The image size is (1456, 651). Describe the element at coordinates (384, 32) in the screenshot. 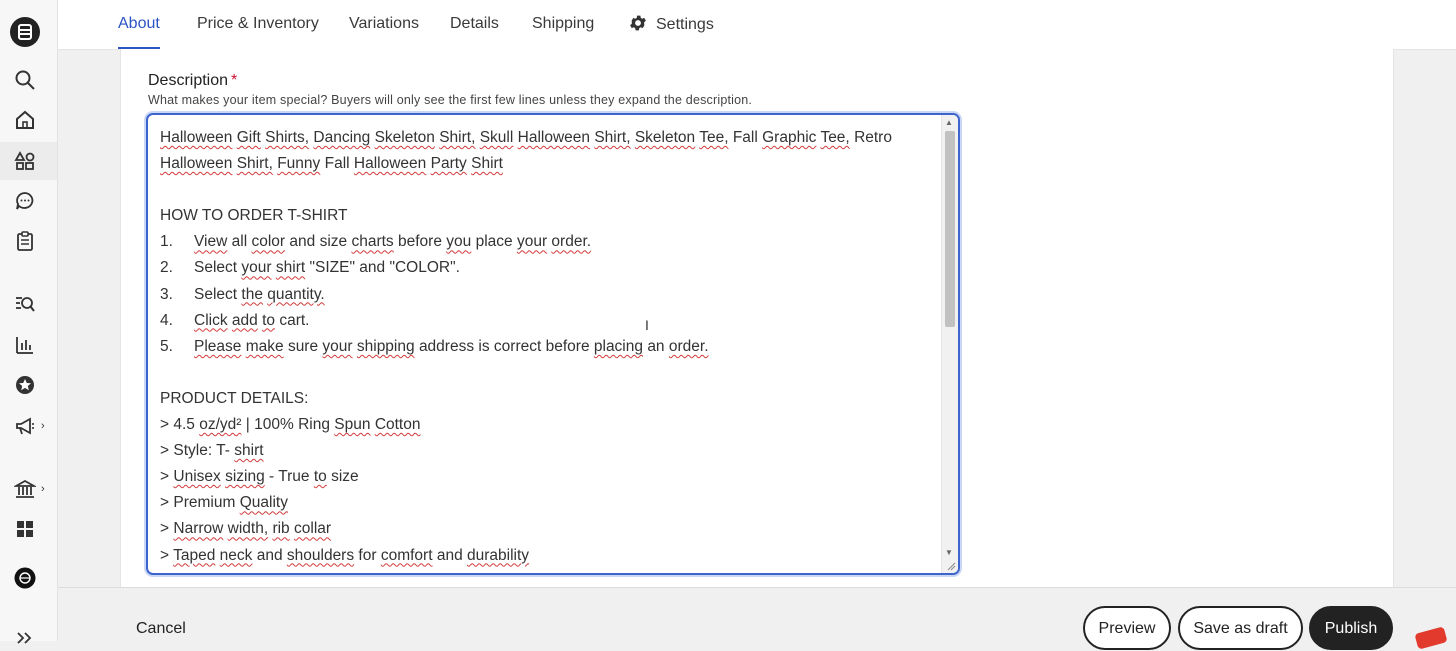

I see `tab-variations: Variations` at that location.